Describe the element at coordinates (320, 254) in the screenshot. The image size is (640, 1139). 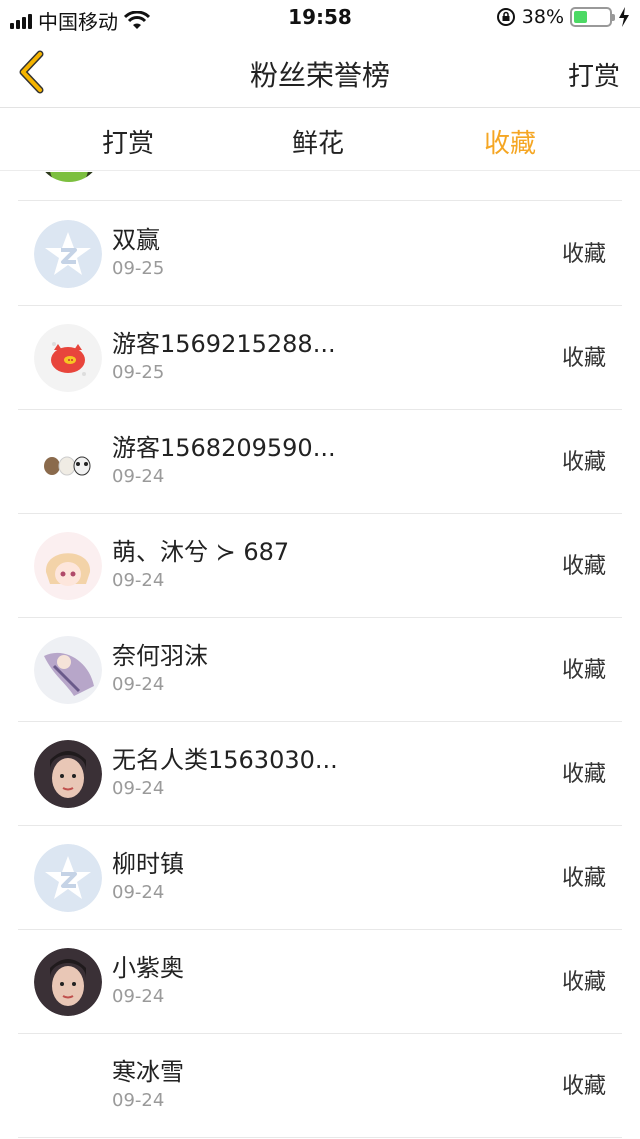
I see `list-item: 双赢 09-25 收藏` at that location.